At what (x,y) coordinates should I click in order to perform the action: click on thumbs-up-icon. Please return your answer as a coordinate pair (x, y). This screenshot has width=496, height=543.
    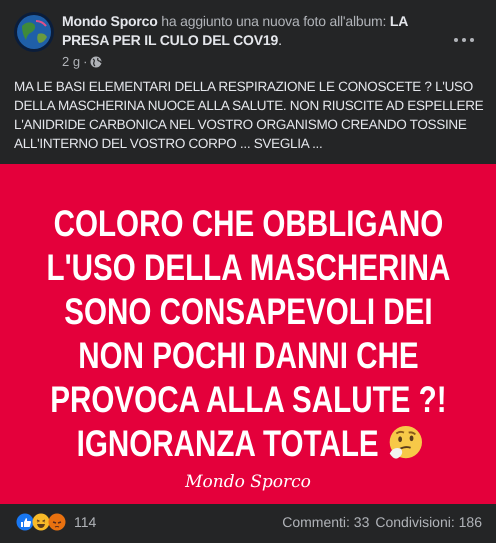
    Looking at the image, I should click on (25, 522).